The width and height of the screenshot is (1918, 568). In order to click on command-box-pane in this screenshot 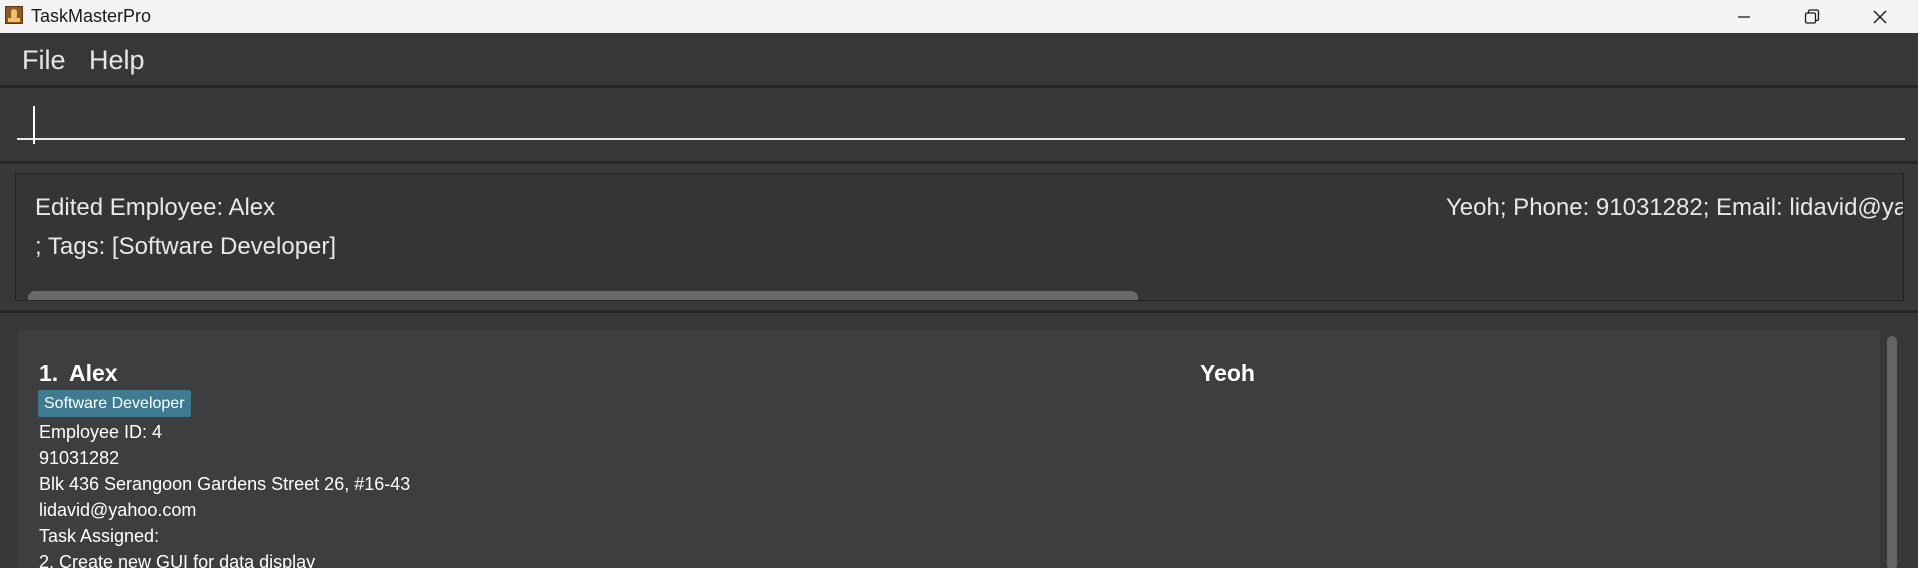, I will do `click(959, 124)`.